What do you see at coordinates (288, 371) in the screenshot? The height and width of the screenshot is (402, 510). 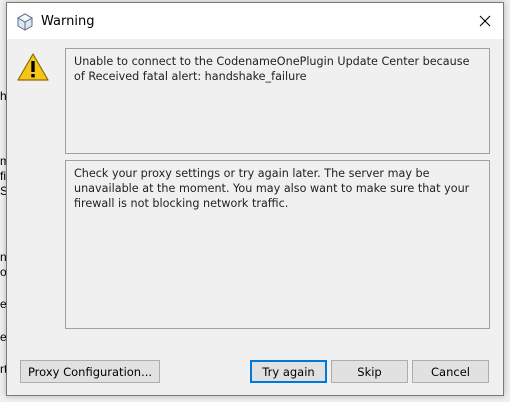 I see `try-again-button: Try again` at bounding box center [288, 371].